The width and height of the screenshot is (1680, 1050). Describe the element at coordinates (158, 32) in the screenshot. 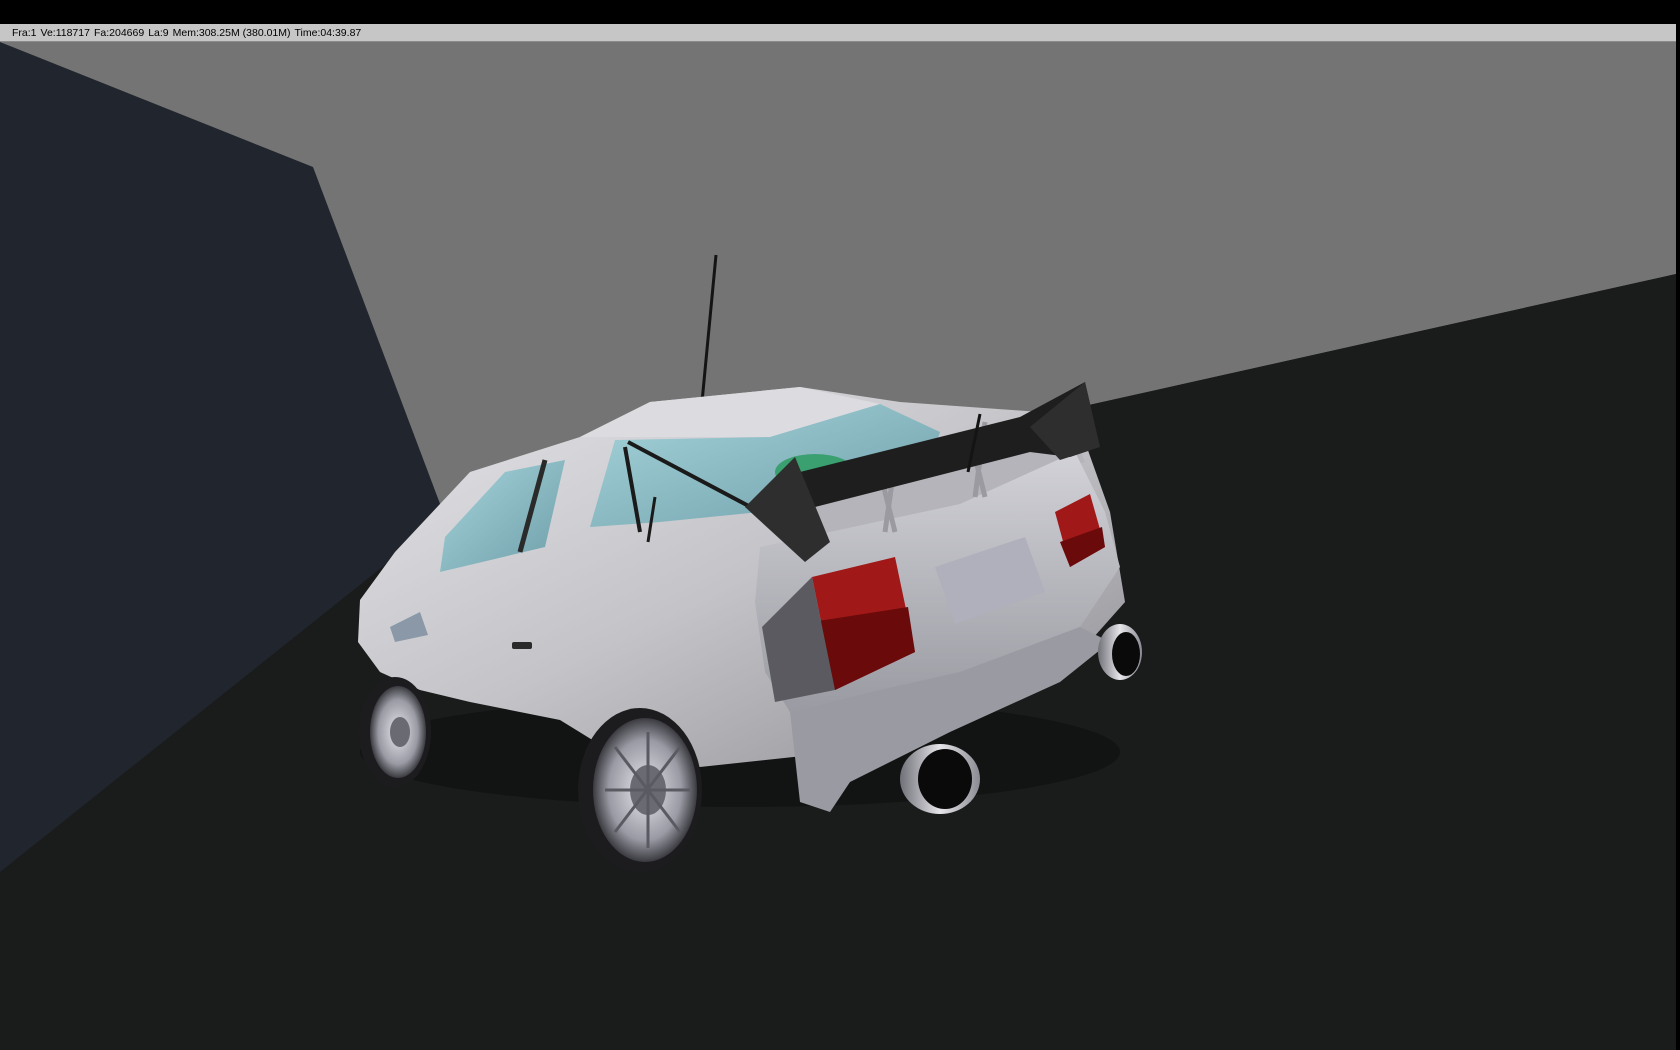

I see `lamp-count: La:9` at that location.